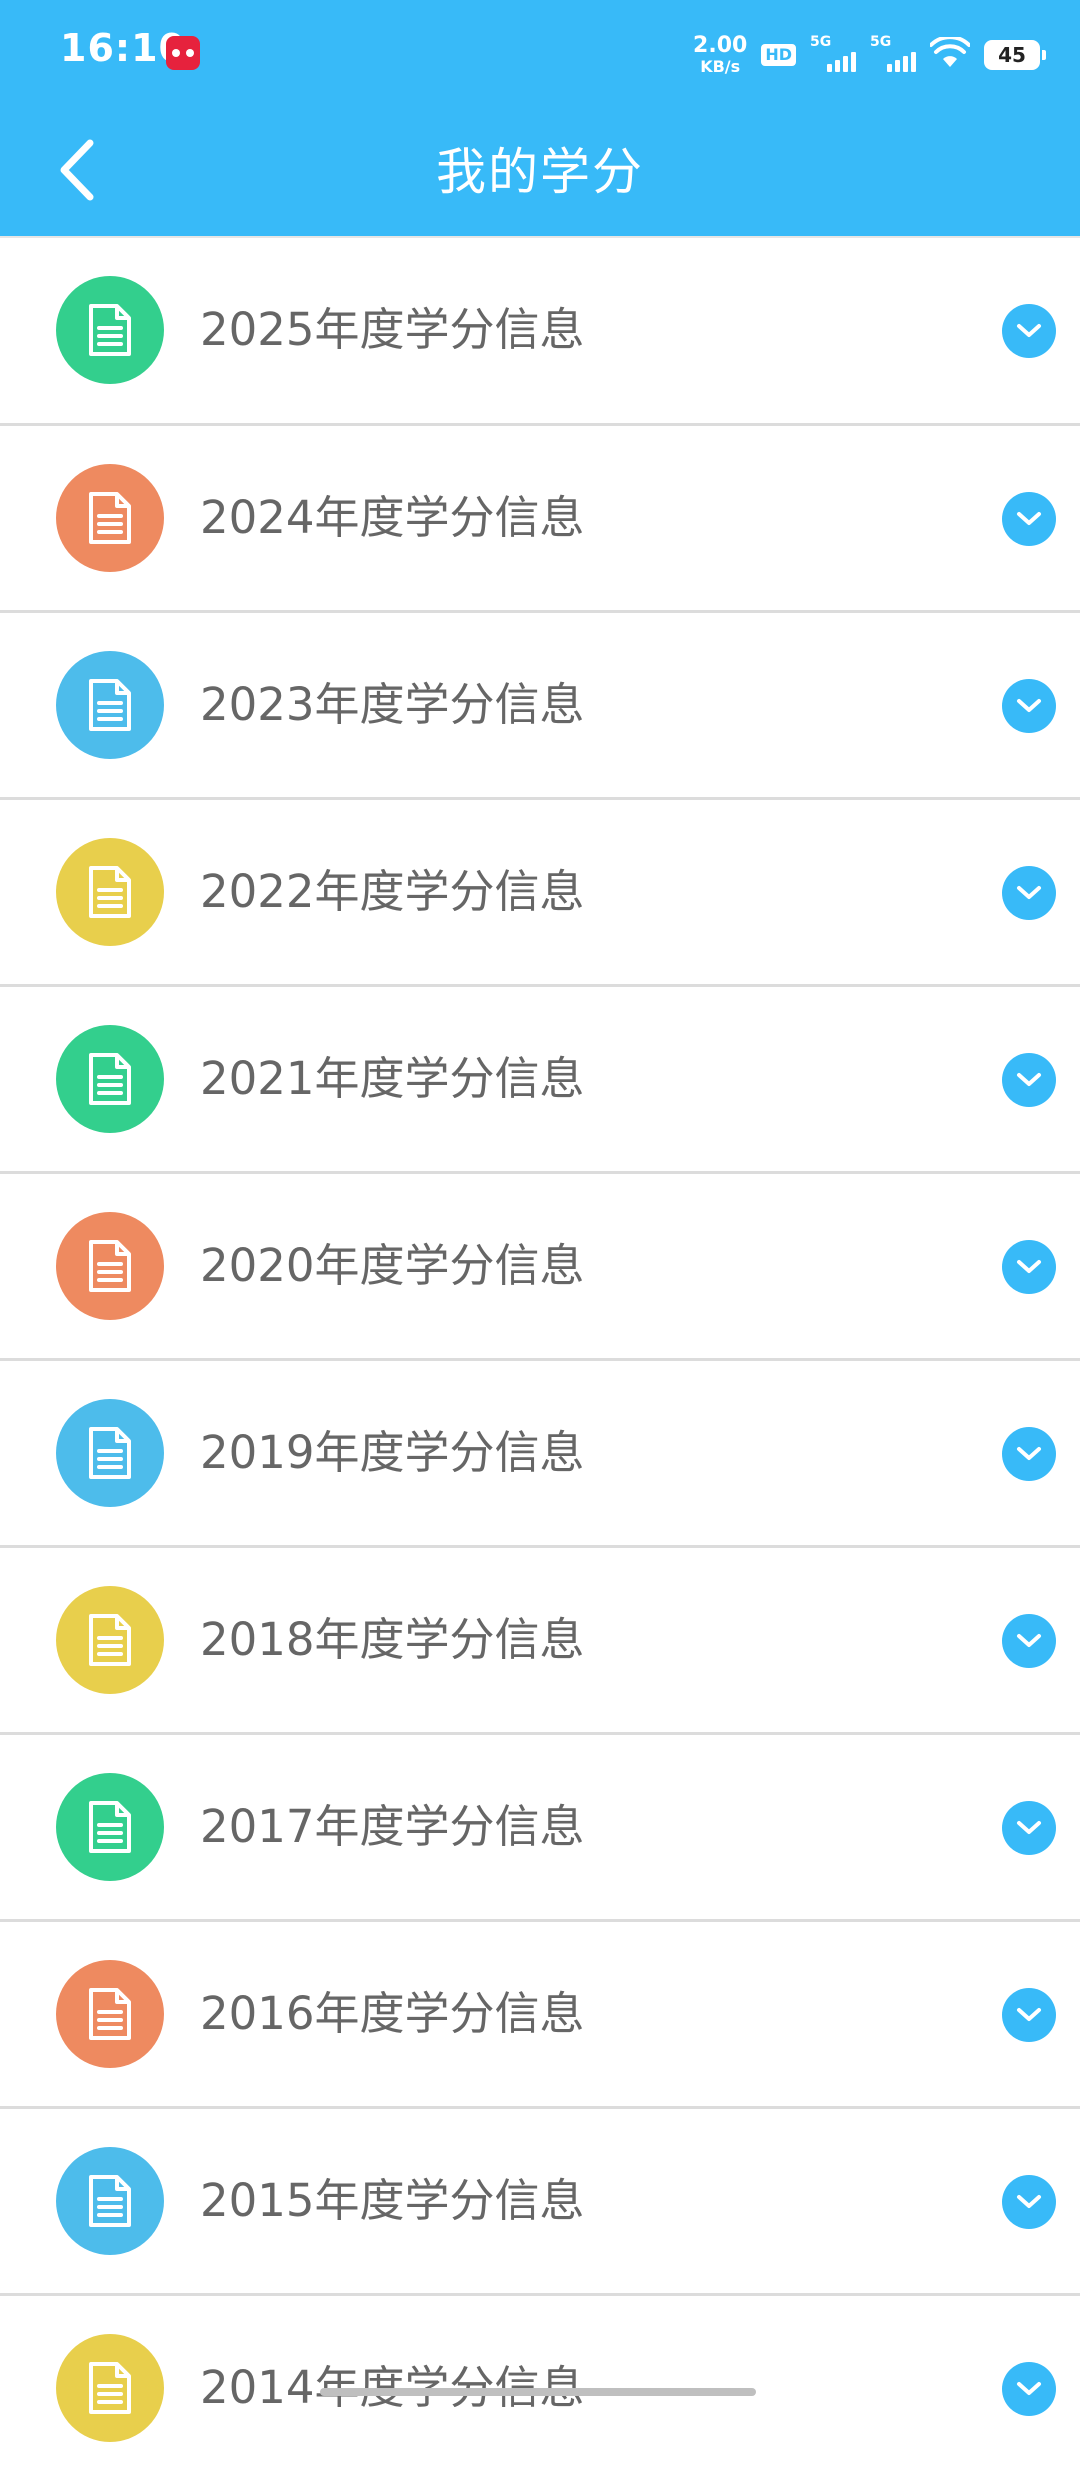 The width and height of the screenshot is (1080, 2480). What do you see at coordinates (720, 66) in the screenshot?
I see `network-speed-unit: KB/s` at bounding box center [720, 66].